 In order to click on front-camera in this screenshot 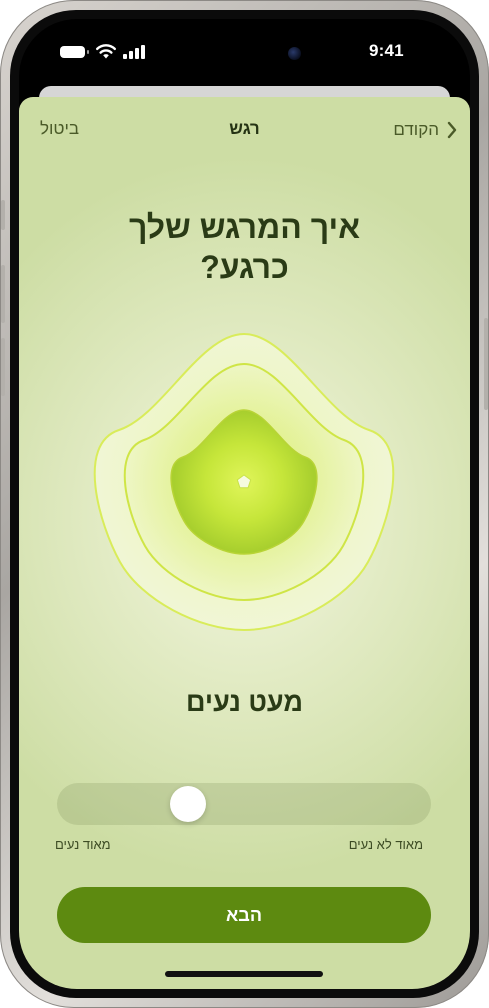, I will do `click(294, 53)`.